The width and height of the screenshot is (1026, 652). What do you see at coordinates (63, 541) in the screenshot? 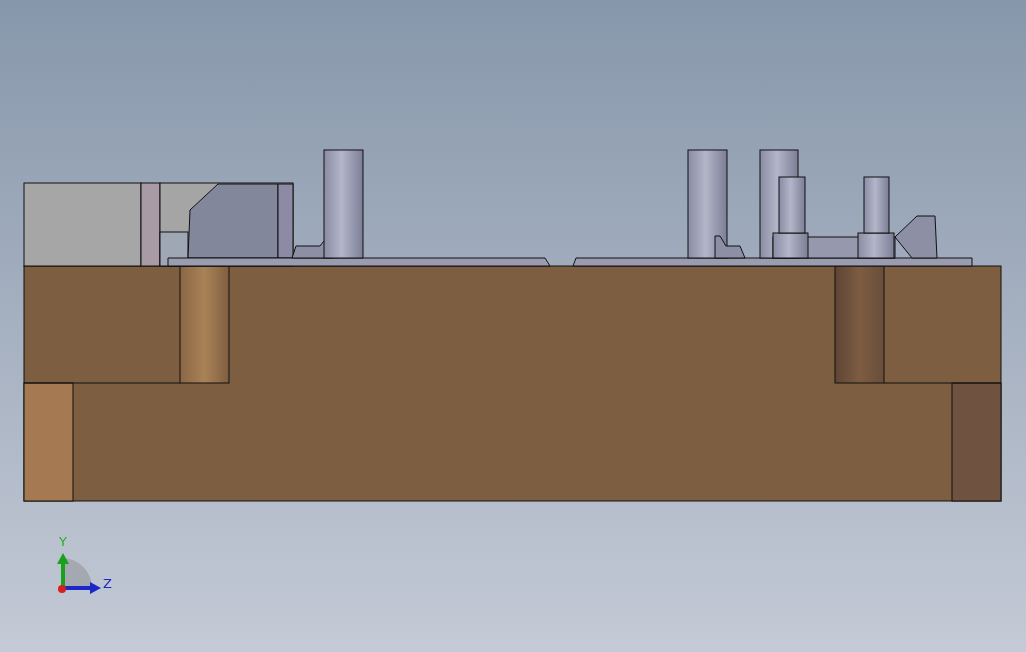
I see `y-axis-label: Y` at bounding box center [63, 541].